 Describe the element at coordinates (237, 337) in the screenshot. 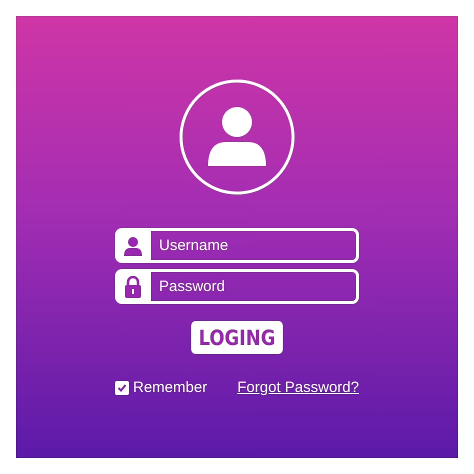

I see `login-button: LOGING` at that location.